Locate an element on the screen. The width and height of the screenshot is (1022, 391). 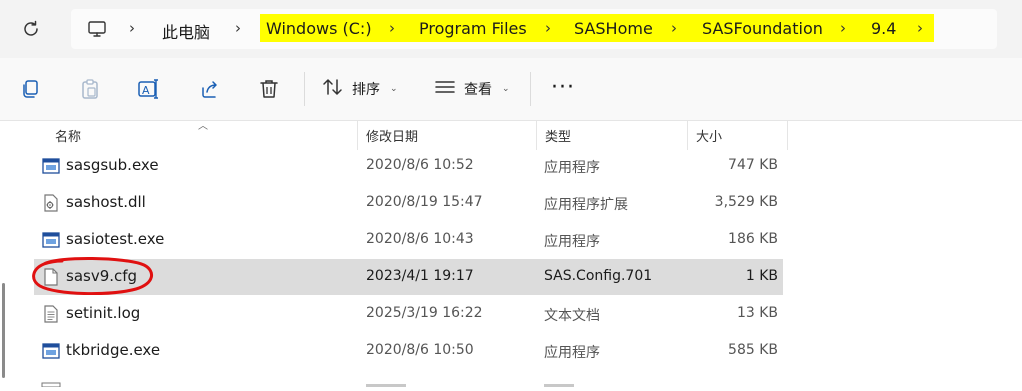
column-header-size: 大小 is located at coordinates (709, 135).